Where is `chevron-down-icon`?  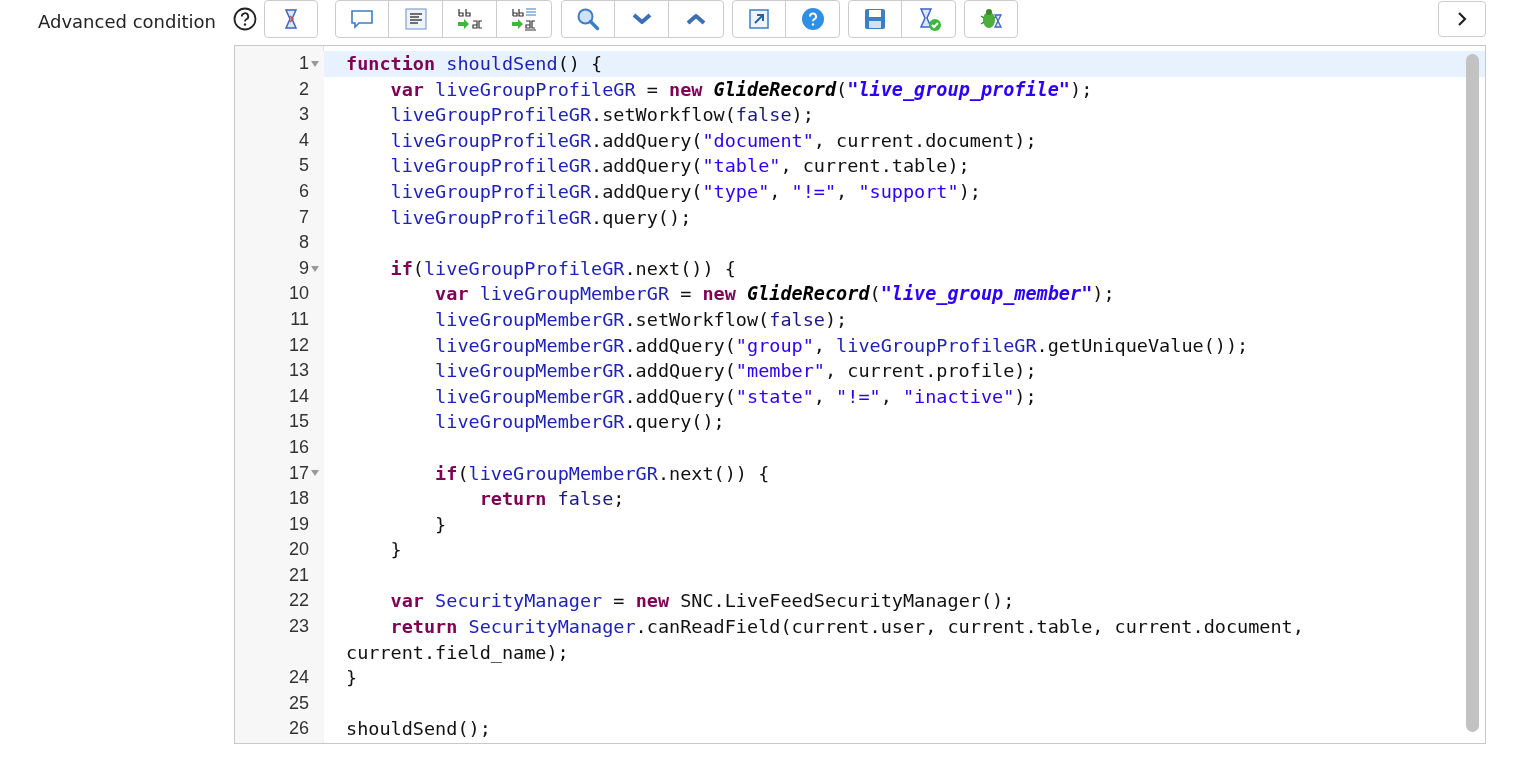 chevron-down-icon is located at coordinates (641, 18).